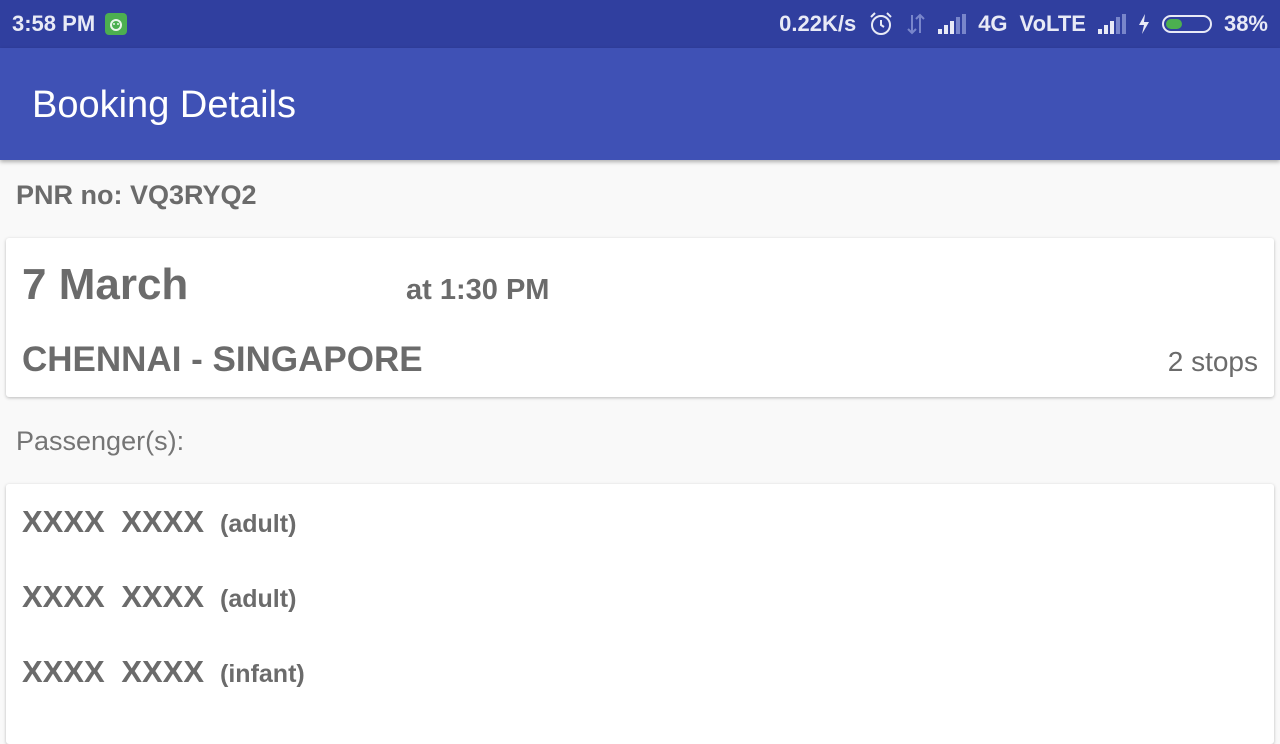 The width and height of the screenshot is (1280, 744). I want to click on flight-date: 7 March, so click(105, 284).